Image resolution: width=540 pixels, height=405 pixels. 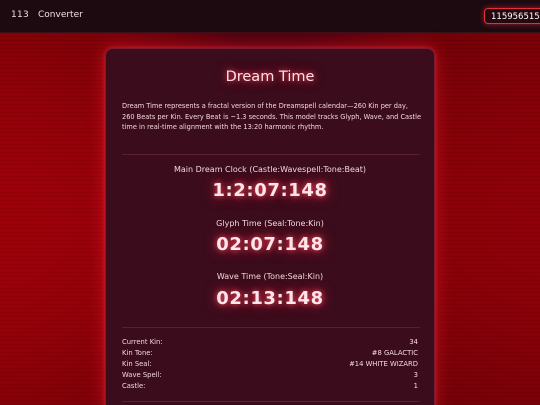 What do you see at coordinates (134, 386) in the screenshot?
I see `castle-label: Castle:` at bounding box center [134, 386].